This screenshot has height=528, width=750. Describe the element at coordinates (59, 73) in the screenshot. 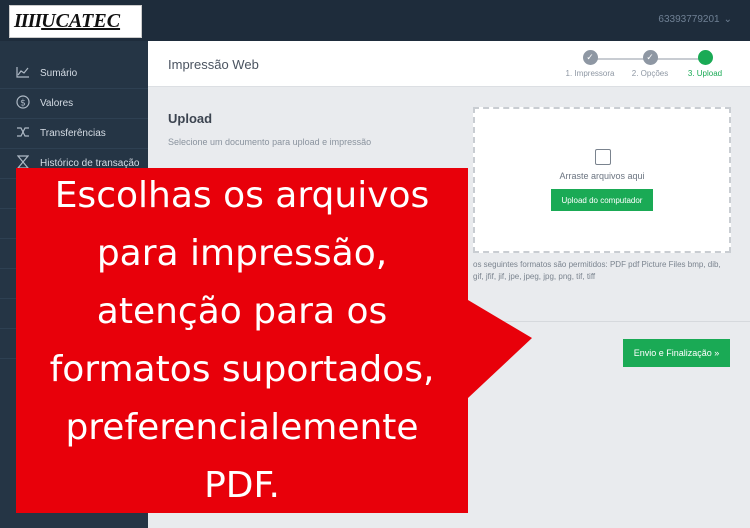

I see `sidebar-item-label: Sumário` at that location.